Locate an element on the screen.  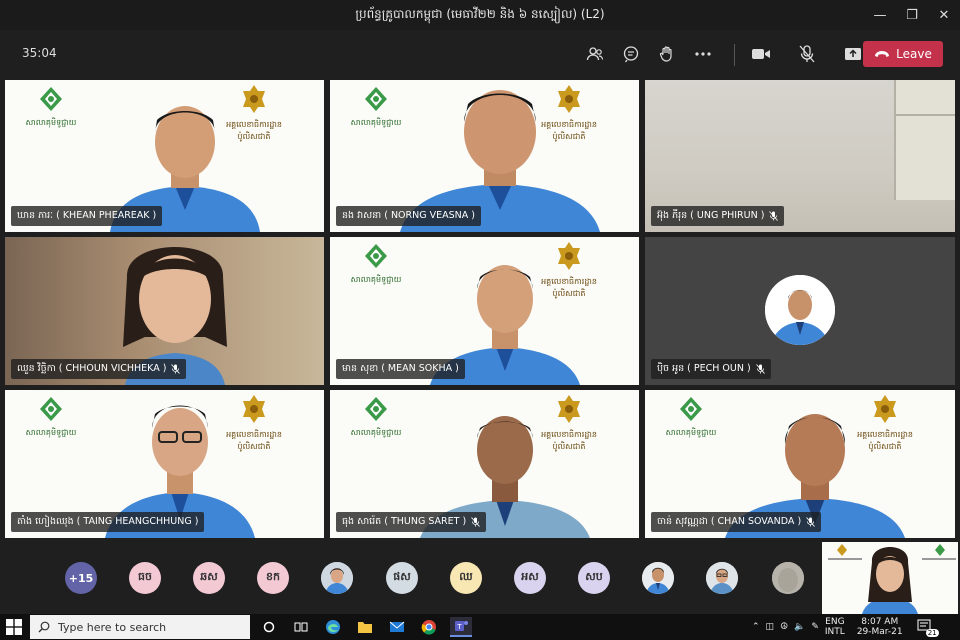
more-participants-button: +15 is located at coordinates (81, 578).